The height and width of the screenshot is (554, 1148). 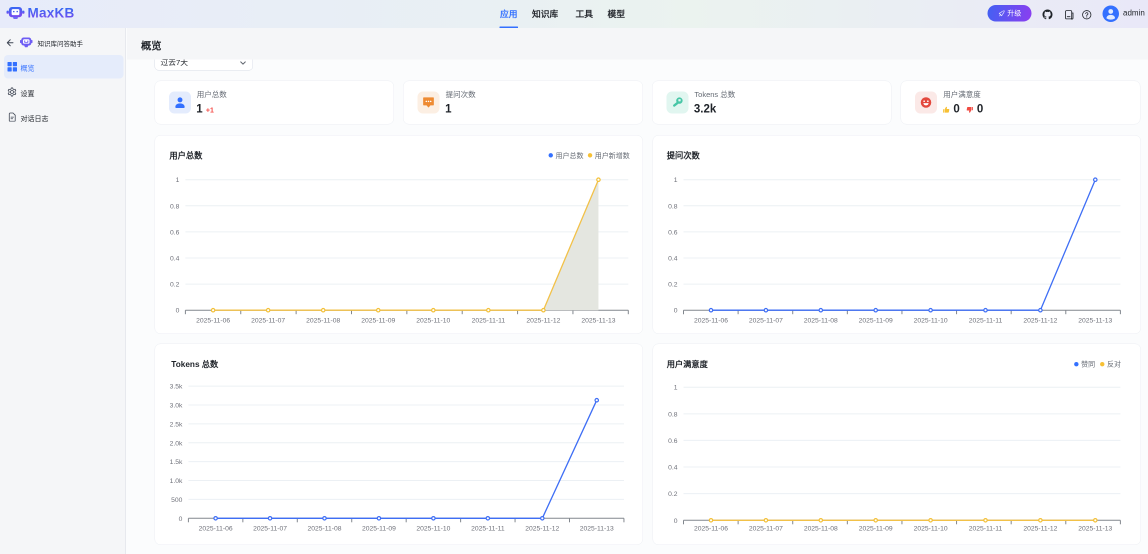 What do you see at coordinates (683, 155) in the screenshot?
I see `svg-text: 提问次数` at bounding box center [683, 155].